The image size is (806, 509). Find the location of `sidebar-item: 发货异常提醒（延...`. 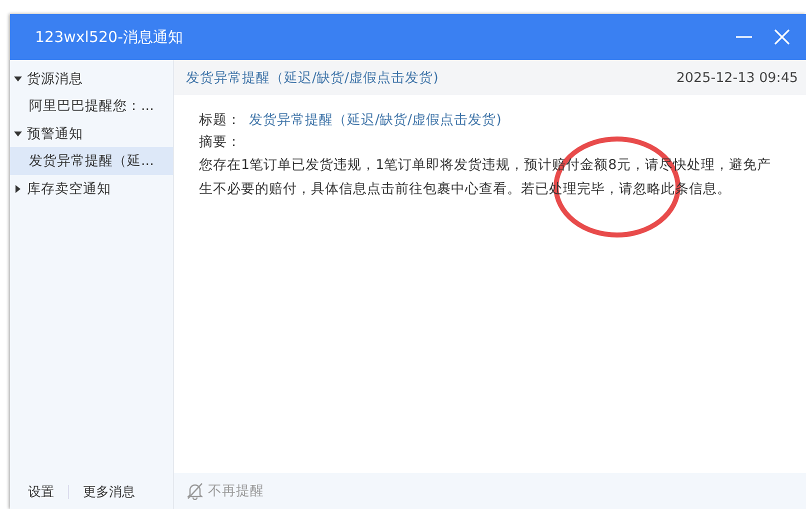

sidebar-item: 发货异常提醒（延... is located at coordinates (91, 161).